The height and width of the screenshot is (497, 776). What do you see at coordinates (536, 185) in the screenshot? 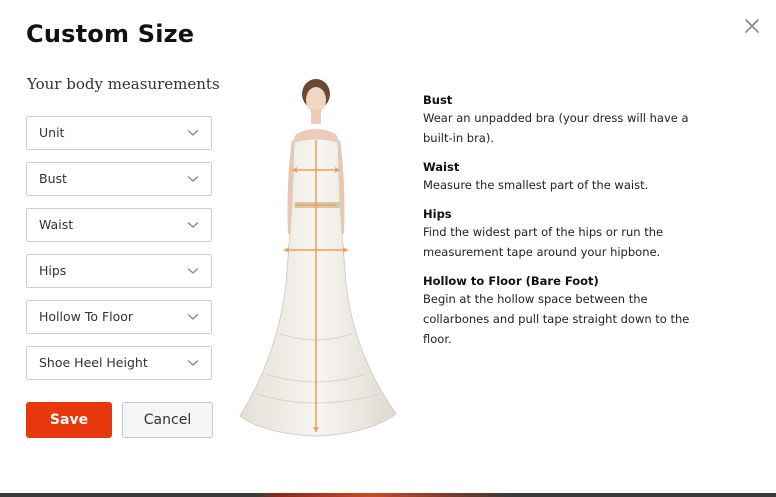
I see `guide-text: Measure the smallest part of the waist.` at bounding box center [536, 185].